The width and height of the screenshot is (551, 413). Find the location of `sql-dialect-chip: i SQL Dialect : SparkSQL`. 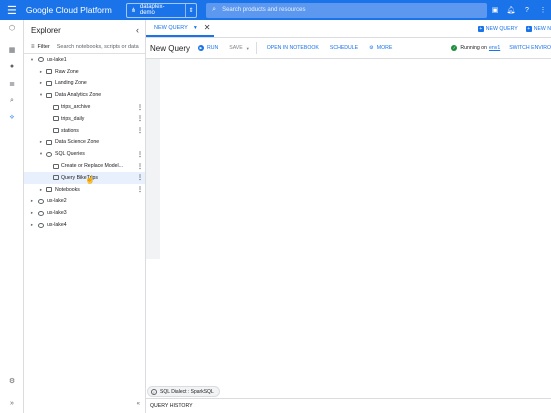

sql-dialect-chip: i SQL Dialect : SparkSQL is located at coordinates (183, 391).